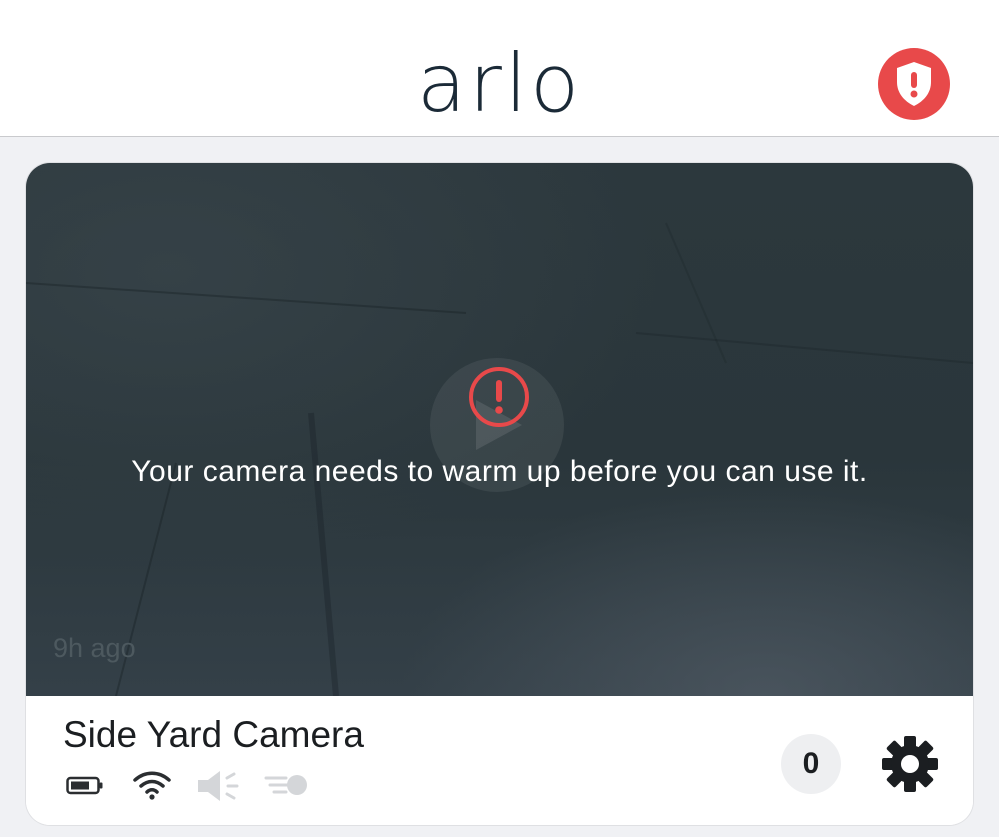  What do you see at coordinates (213, 734) in the screenshot?
I see `camera-name: Side Yard Camera` at bounding box center [213, 734].